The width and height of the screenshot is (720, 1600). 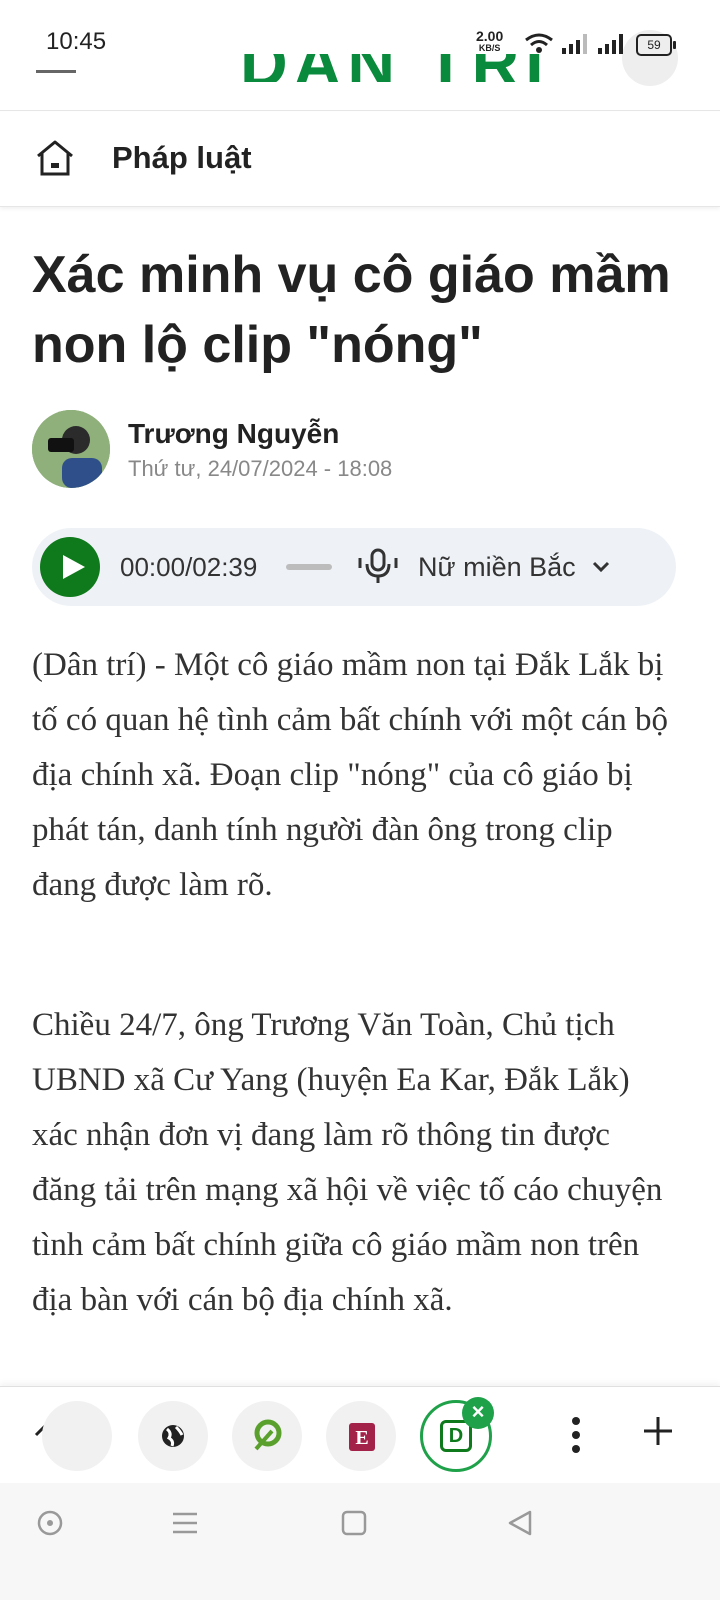 What do you see at coordinates (656, 45) in the screenshot?
I see `battery-icon: 59` at bounding box center [656, 45].